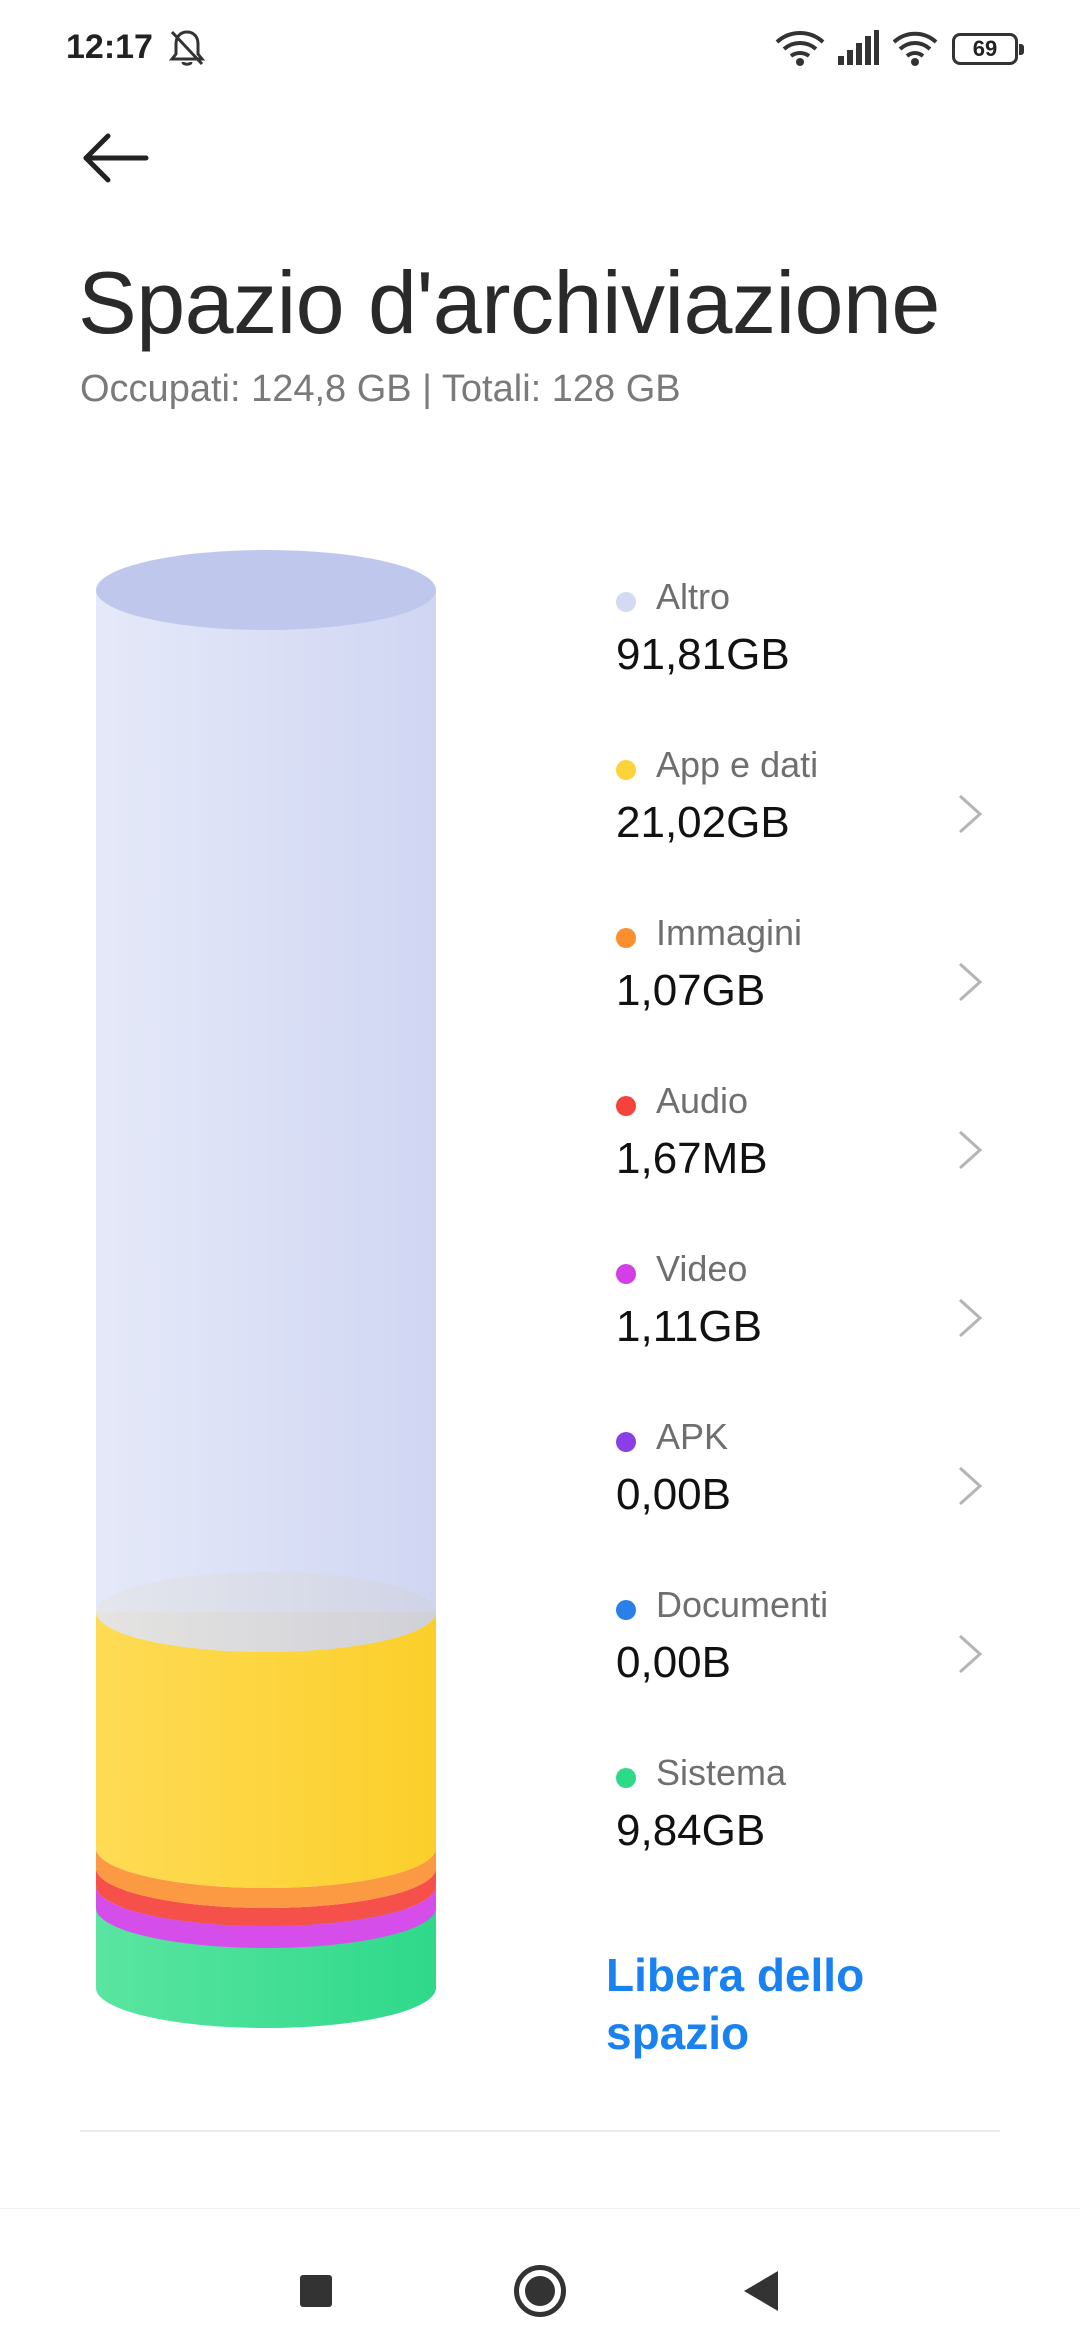 Image resolution: width=1080 pixels, height=2340 pixels. I want to click on legend-item-apk: APK 0,00B, so click(816, 1498).